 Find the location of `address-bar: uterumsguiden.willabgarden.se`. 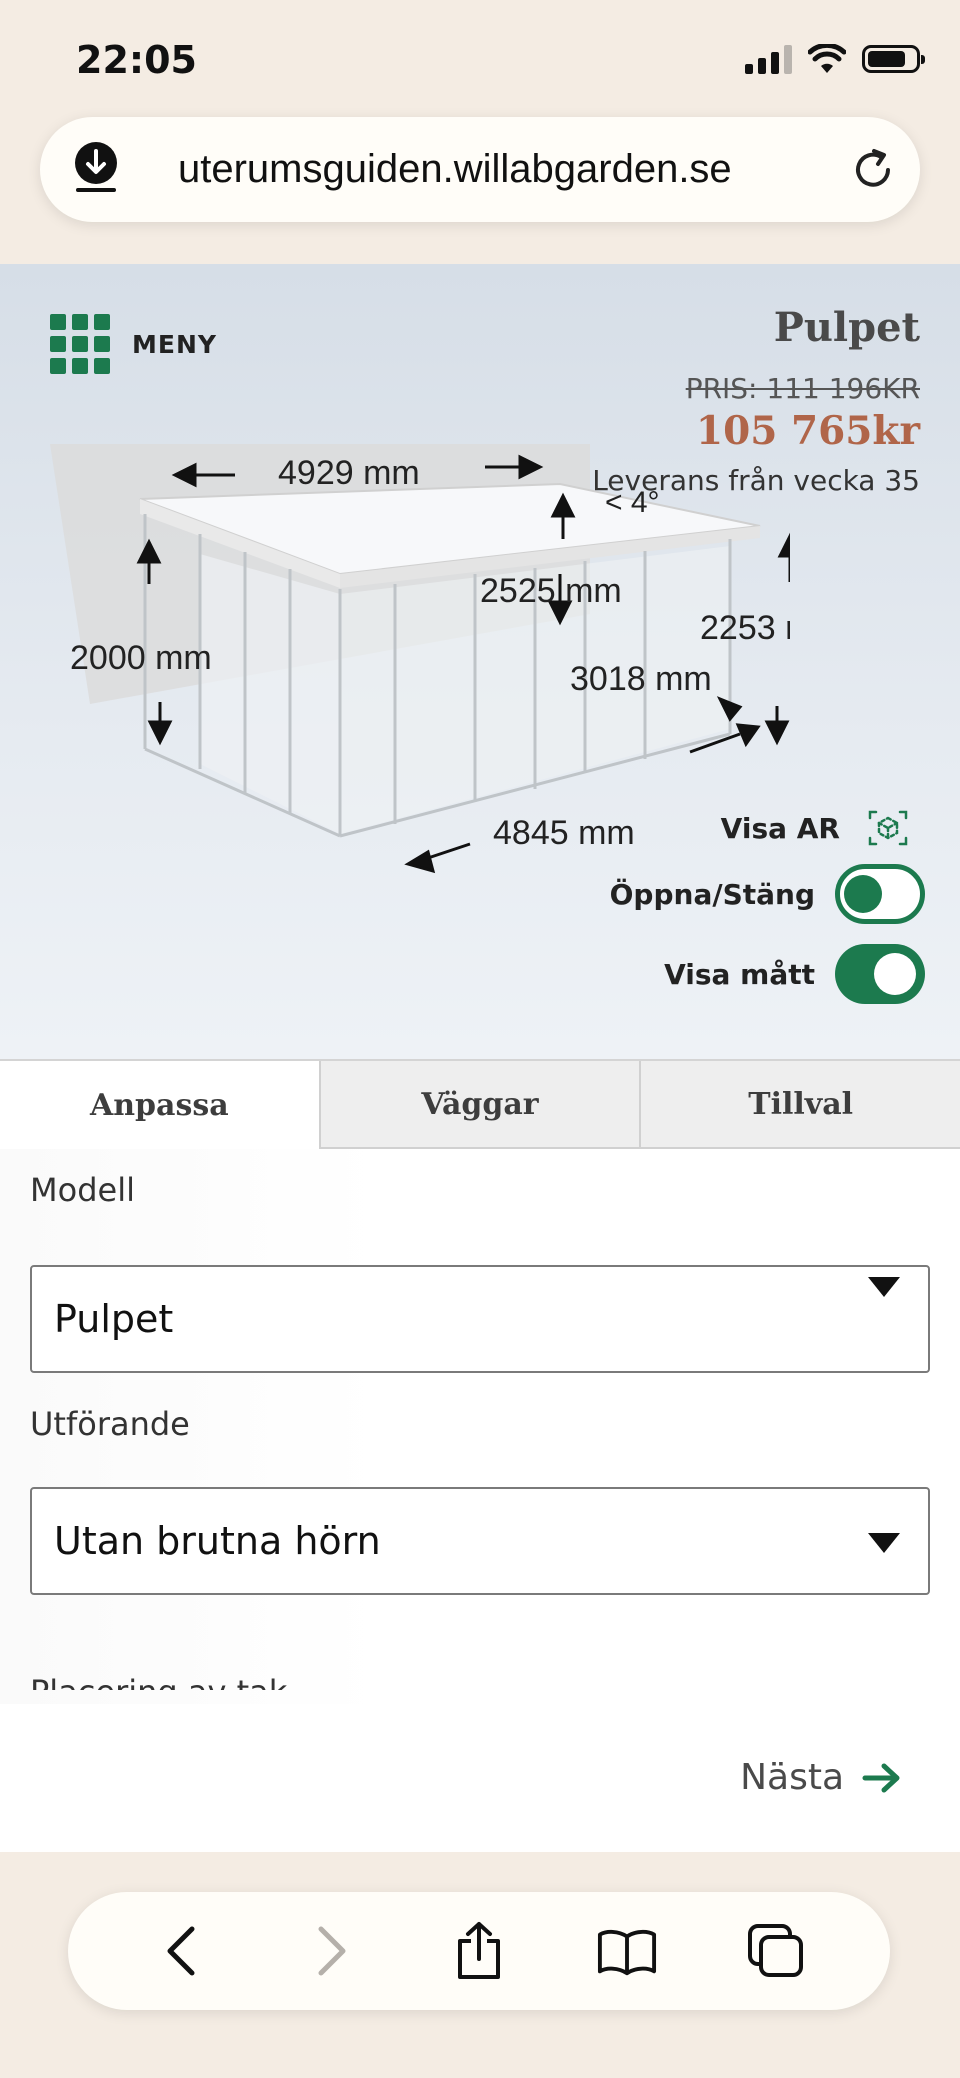

address-bar: uterumsguiden.willabgarden.se is located at coordinates (480, 169).